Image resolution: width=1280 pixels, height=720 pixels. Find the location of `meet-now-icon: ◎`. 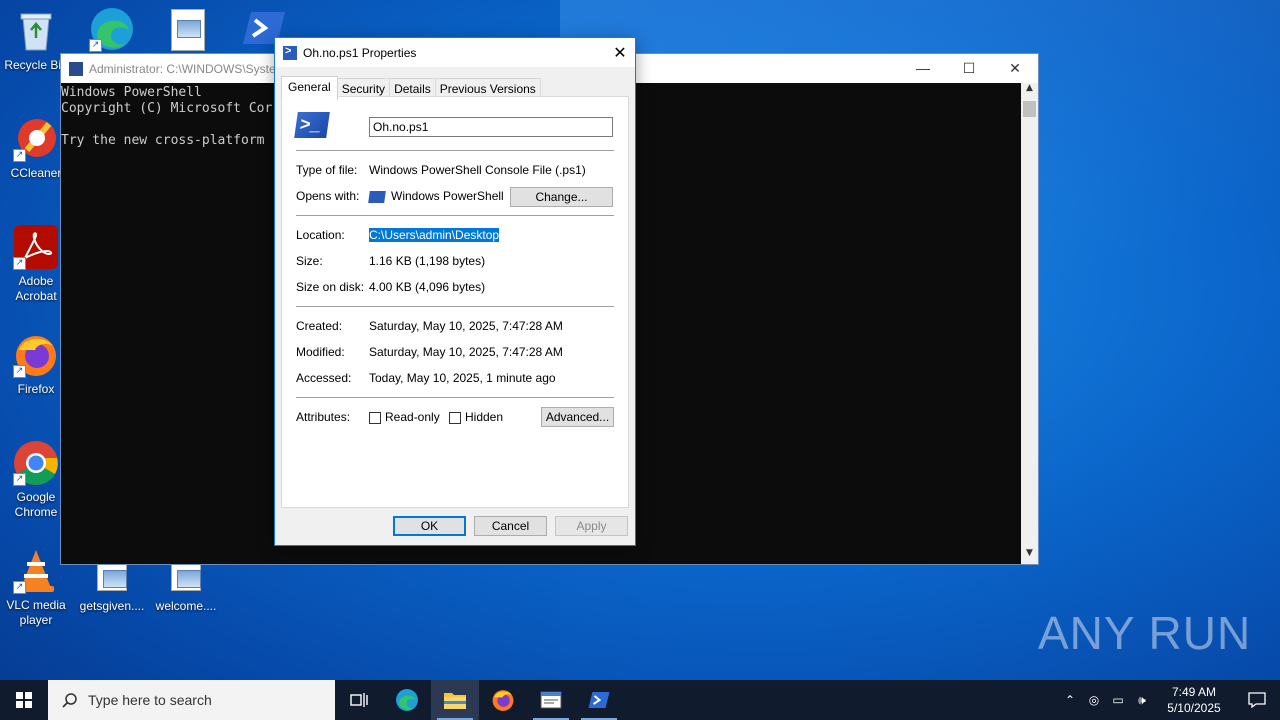

meet-now-icon: ◎ is located at coordinates (1094, 700).